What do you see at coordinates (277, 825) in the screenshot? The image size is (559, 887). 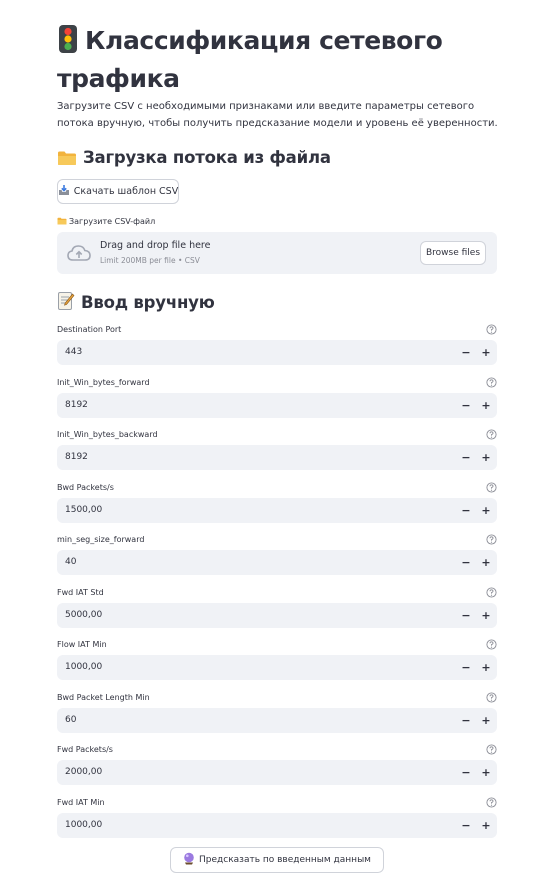 I see `fwd-iat-min-input: 1000,00 − +` at bounding box center [277, 825].